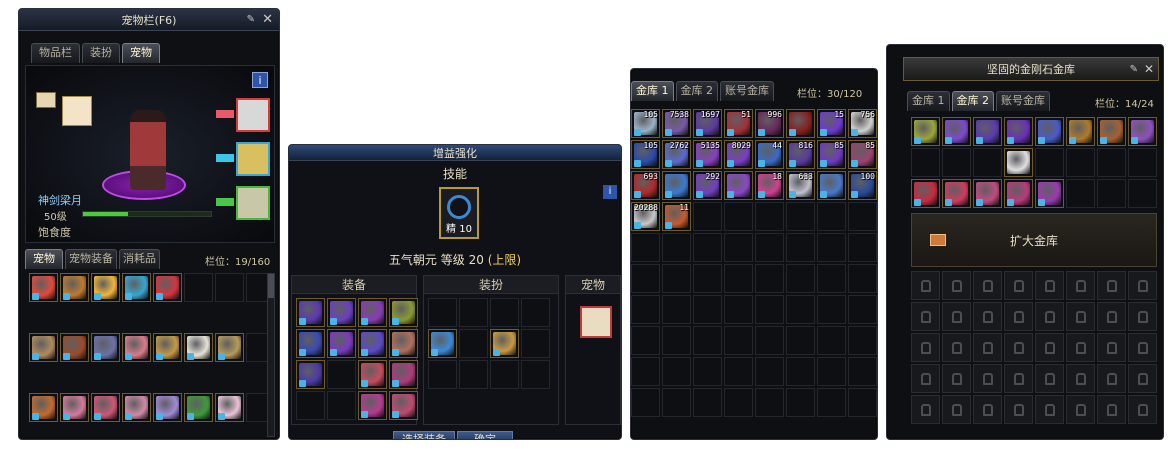 The width and height of the screenshot is (1168, 450). What do you see at coordinates (459, 213) in the screenshot?
I see `skill-icon: 精 10` at bounding box center [459, 213].